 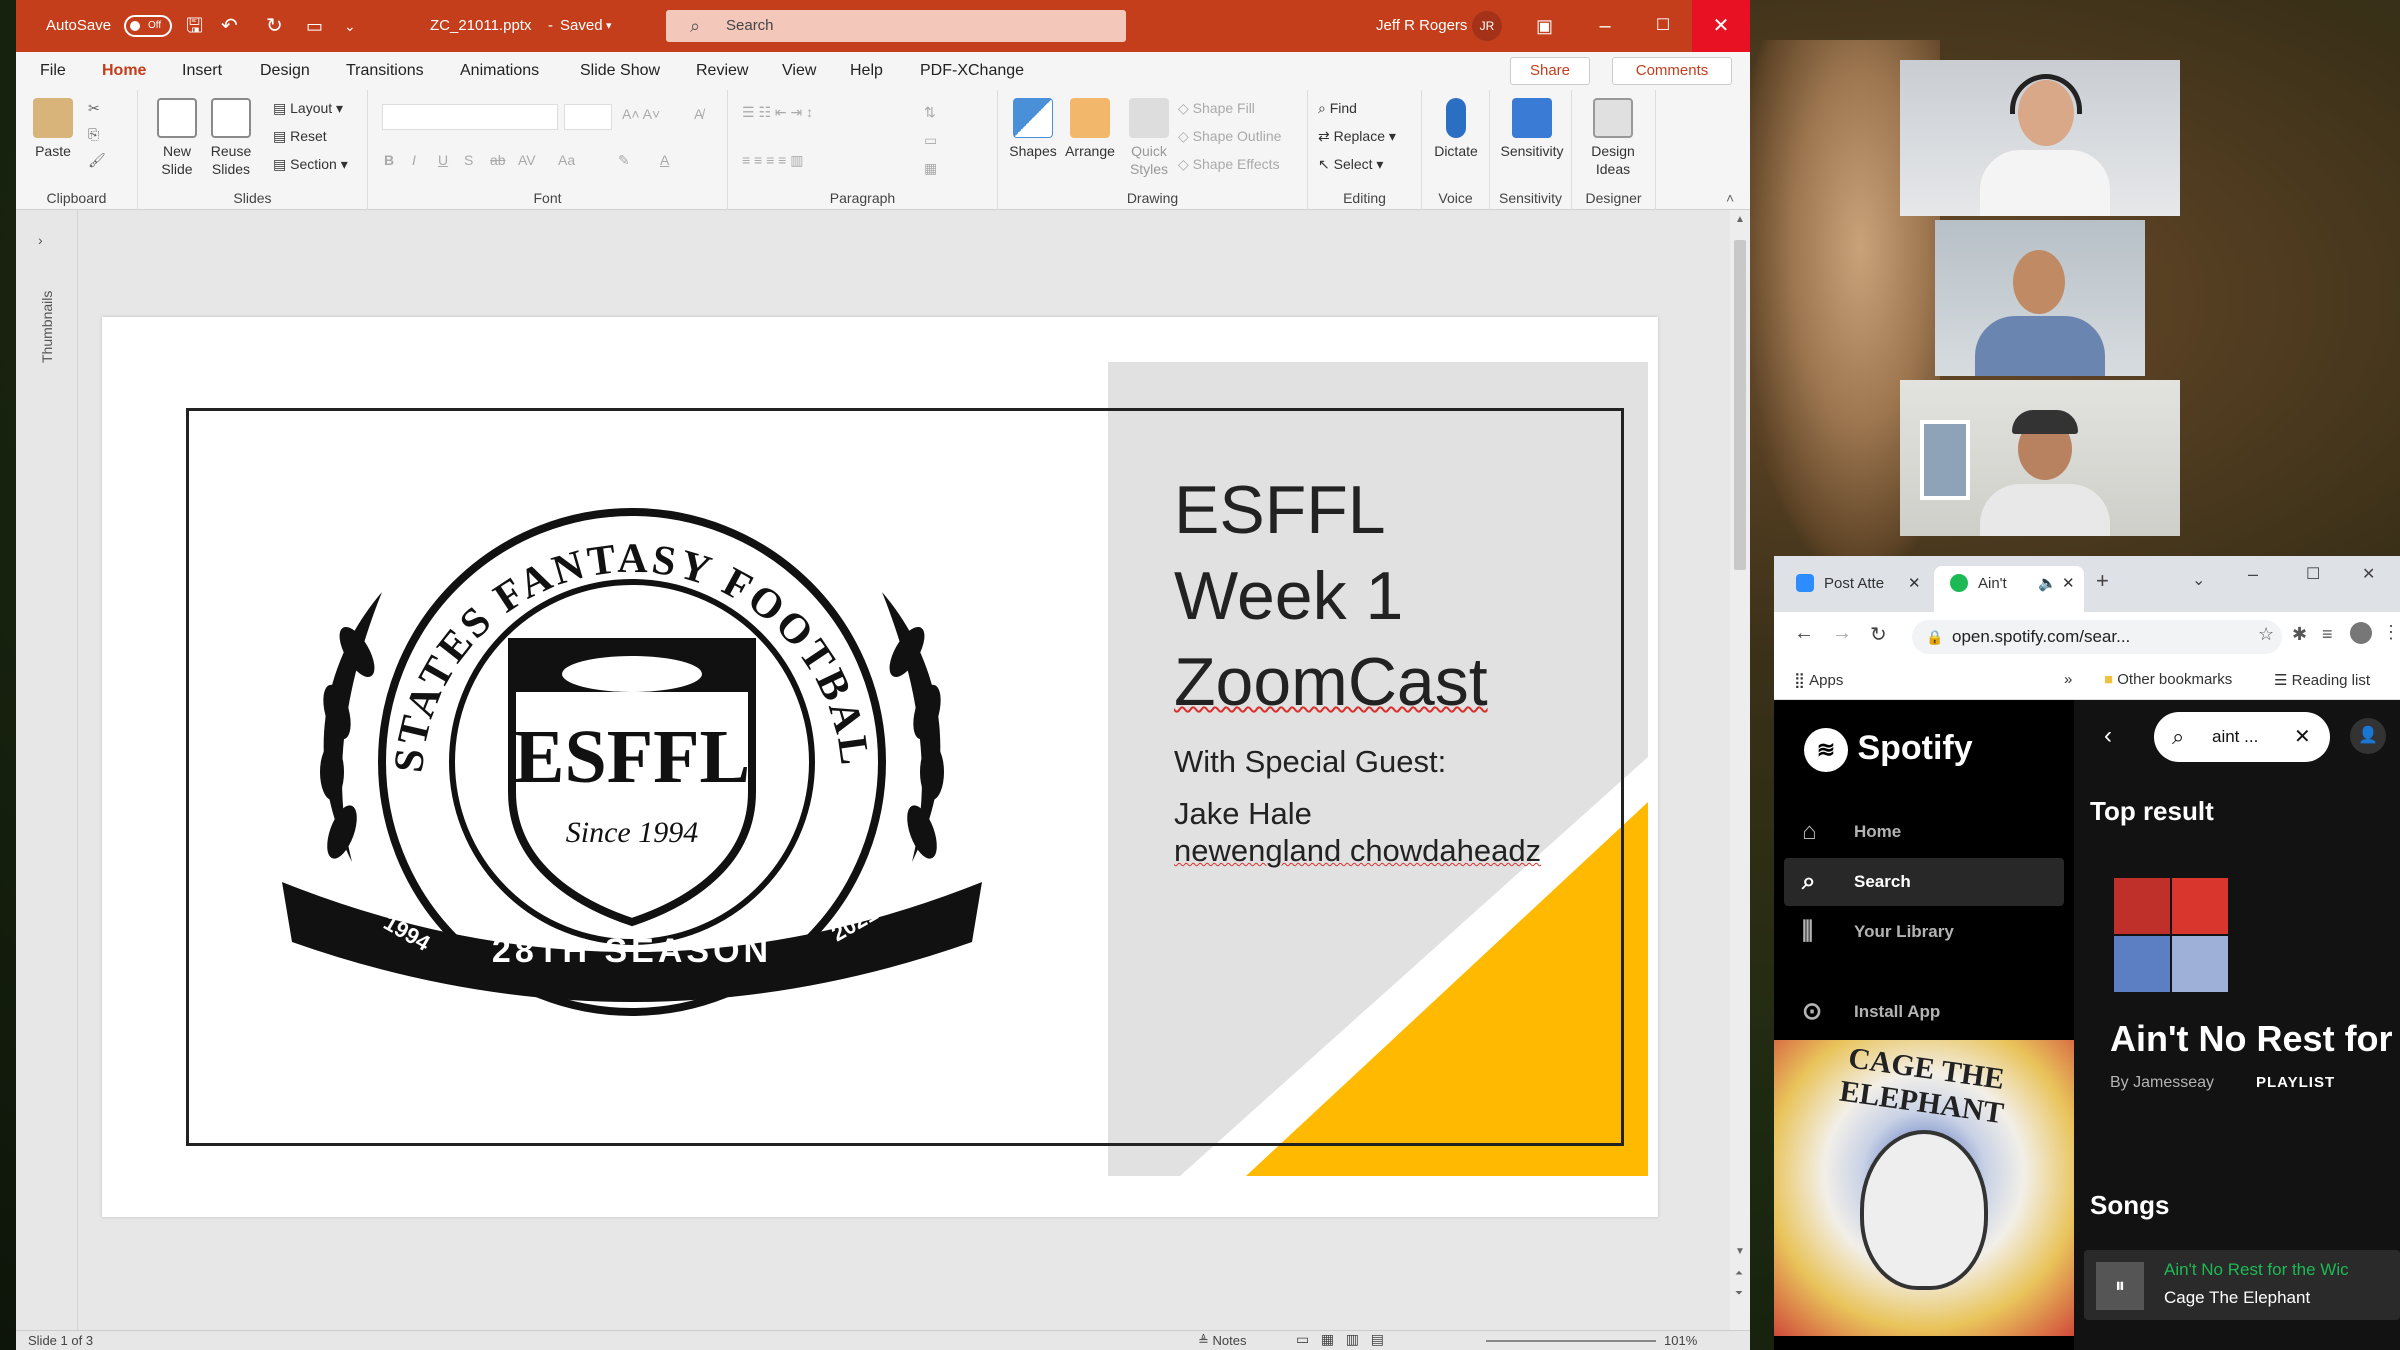 I want to click on ribbon-display-icon: ▣, so click(x=1544, y=26).